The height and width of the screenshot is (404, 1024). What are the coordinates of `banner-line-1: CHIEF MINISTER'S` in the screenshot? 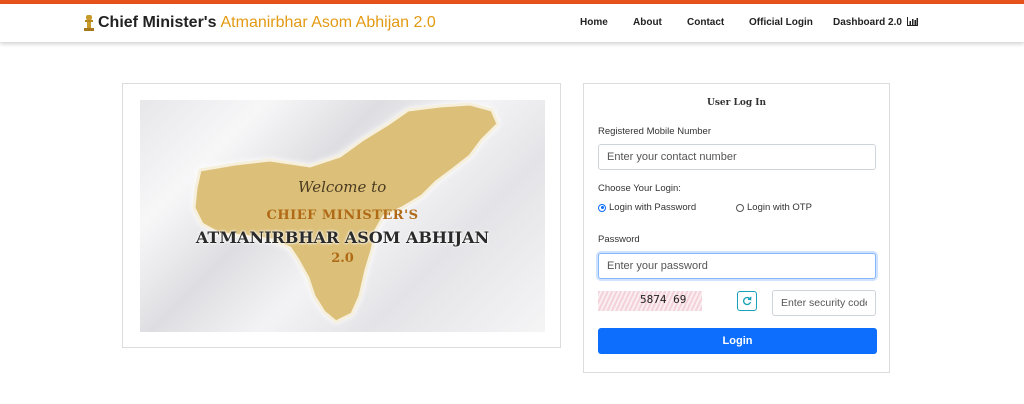 It's located at (342, 215).